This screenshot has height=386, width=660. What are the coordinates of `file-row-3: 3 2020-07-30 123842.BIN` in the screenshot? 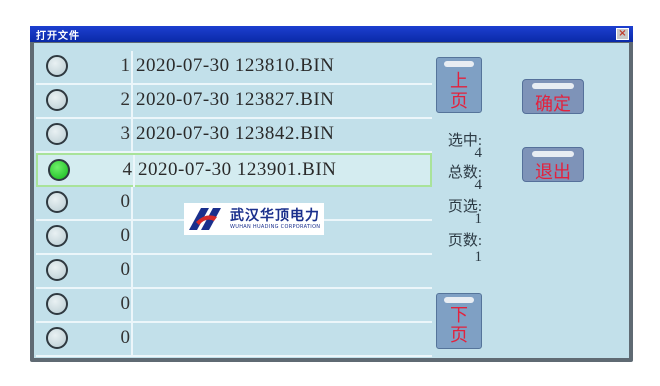 It's located at (234, 136).